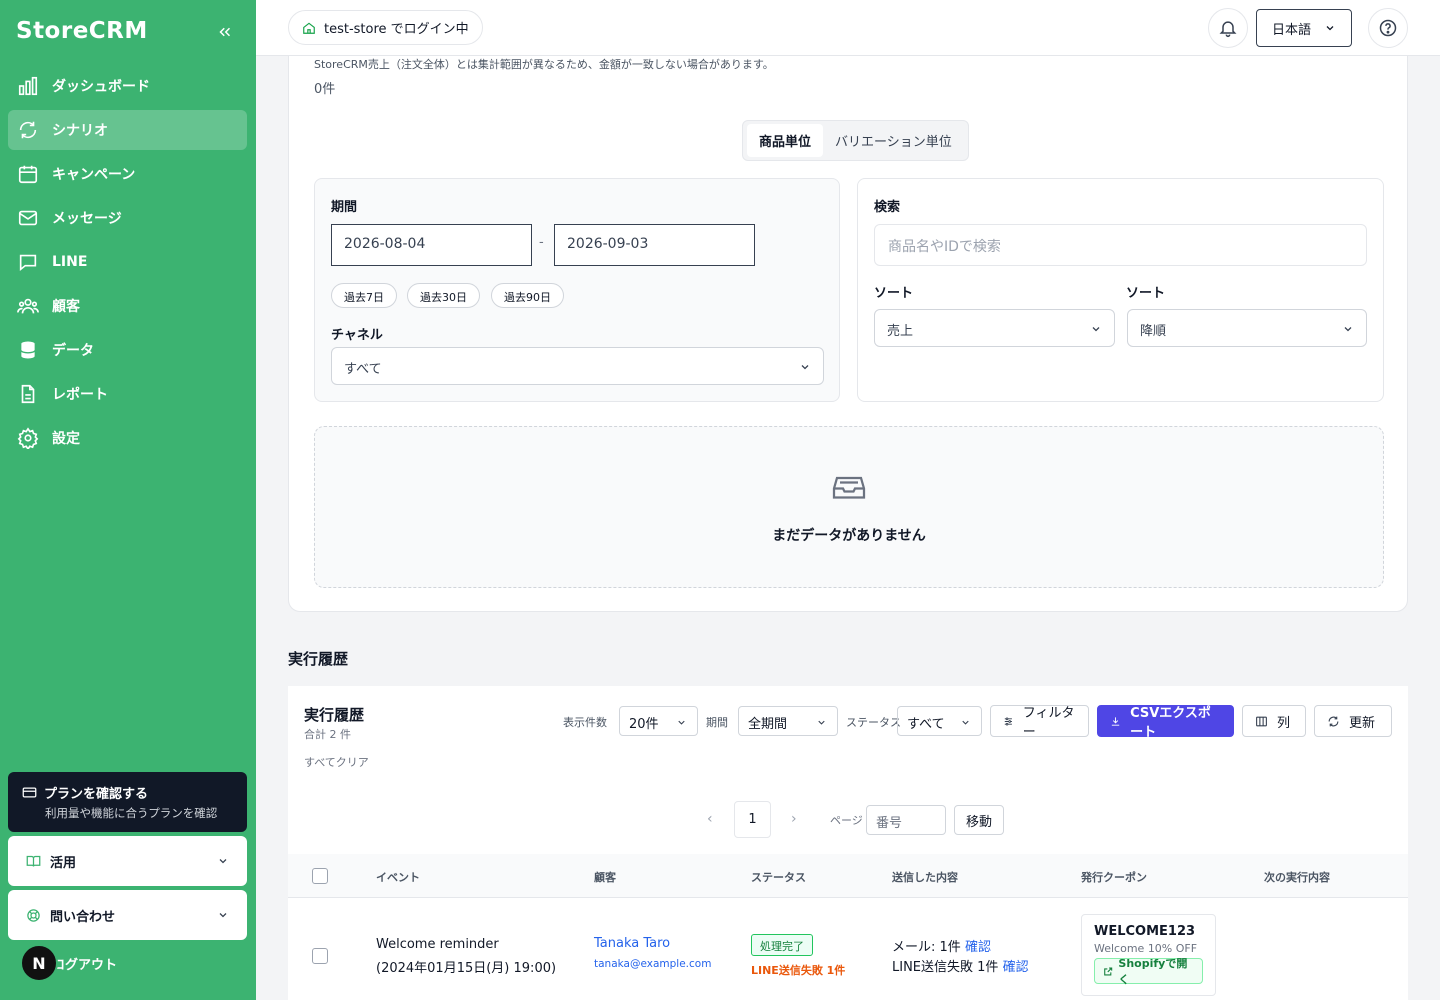 The width and height of the screenshot is (1440, 1000). What do you see at coordinates (127, 130) in the screenshot?
I see `sidebar-item-scenario: シナリオ` at bounding box center [127, 130].